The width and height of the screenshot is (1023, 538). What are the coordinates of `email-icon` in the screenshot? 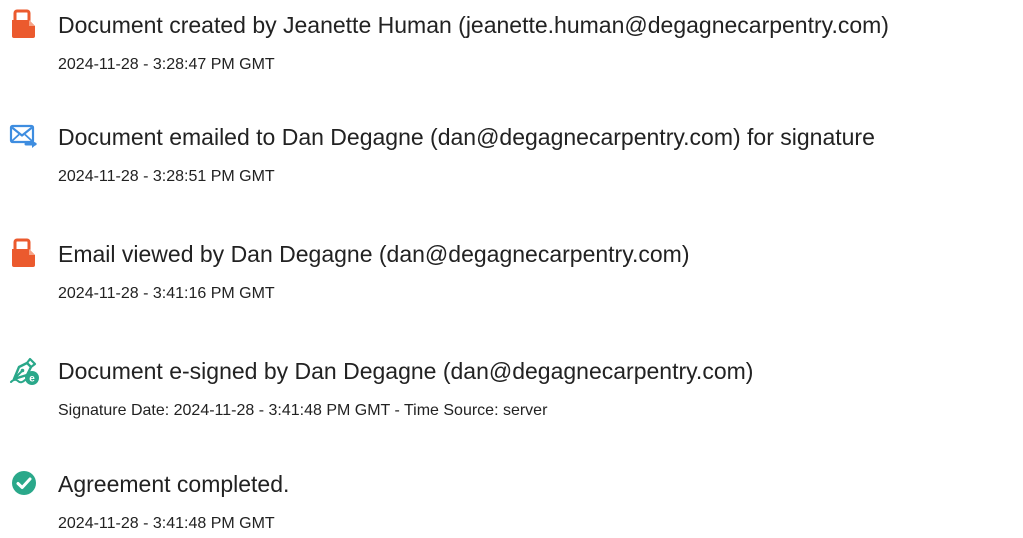 It's located at (24, 136).